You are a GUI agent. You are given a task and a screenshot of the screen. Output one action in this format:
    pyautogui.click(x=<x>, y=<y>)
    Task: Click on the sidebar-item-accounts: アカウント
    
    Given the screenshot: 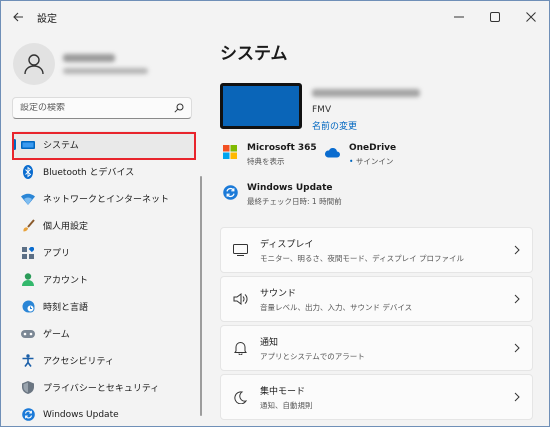 What is the action you would take?
    pyautogui.click(x=104, y=279)
    